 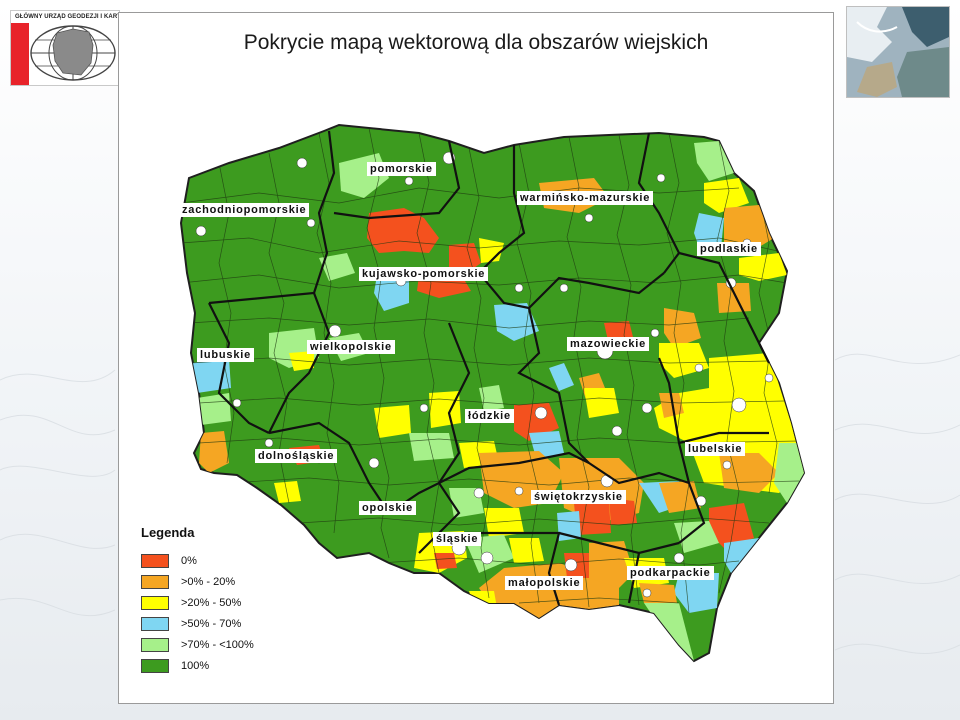 I want to click on legend-label: >20% - 50%, so click(x=211, y=602).